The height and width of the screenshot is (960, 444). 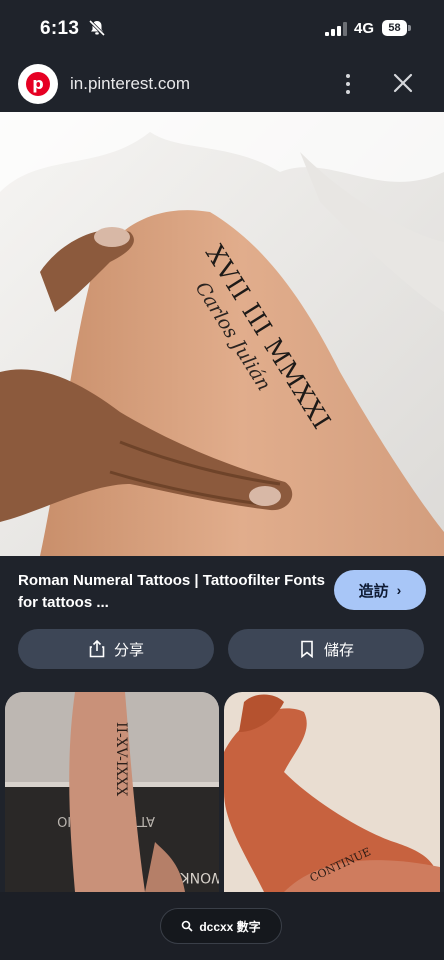 What do you see at coordinates (97, 28) in the screenshot?
I see `bell-slash-icon` at bounding box center [97, 28].